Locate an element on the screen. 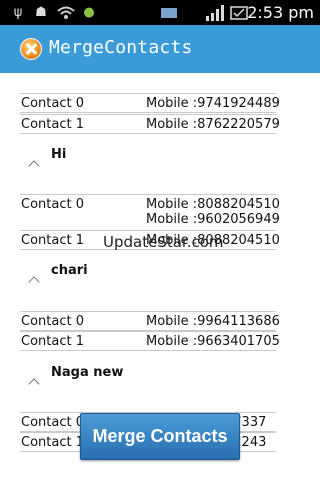 The image size is (320, 481). list-item: Contact 0 Mobile :9741924489 is located at coordinates (150, 103).